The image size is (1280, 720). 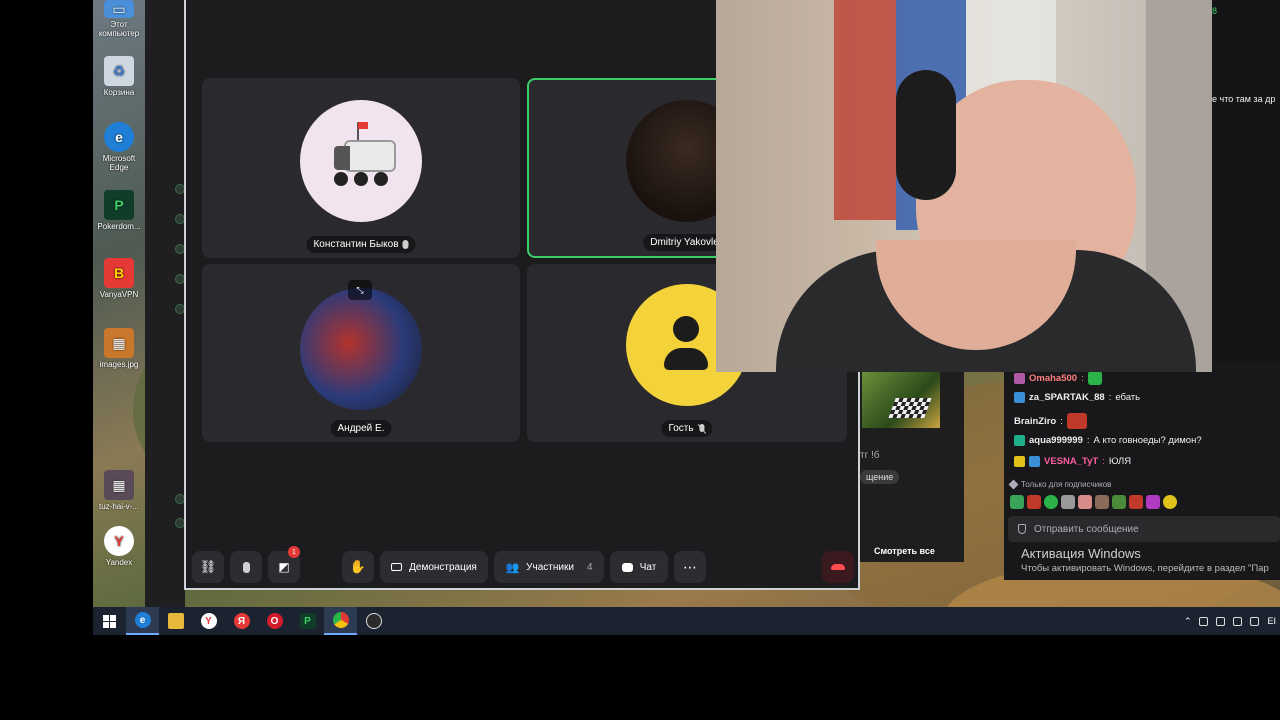 I want to click on start-button, so click(x=109, y=621).